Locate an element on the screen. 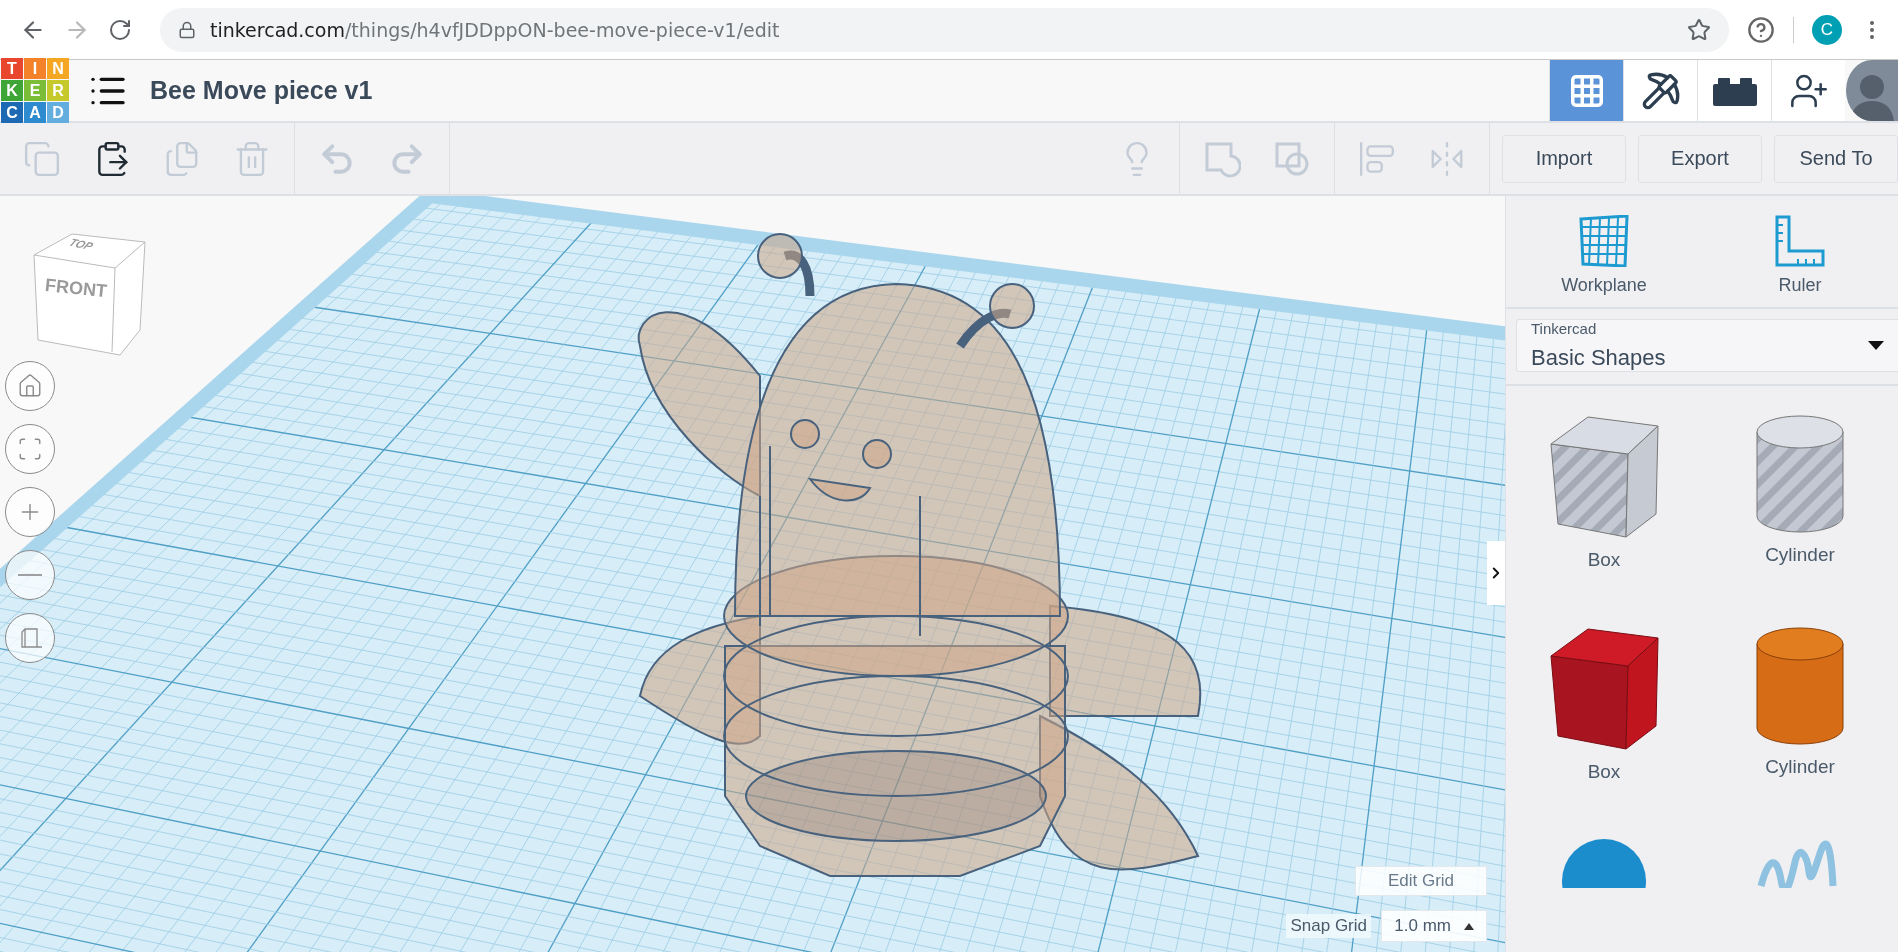 The width and height of the screenshot is (1898, 952). snap-grid-select: 1.0 mm is located at coordinates (1434, 926).